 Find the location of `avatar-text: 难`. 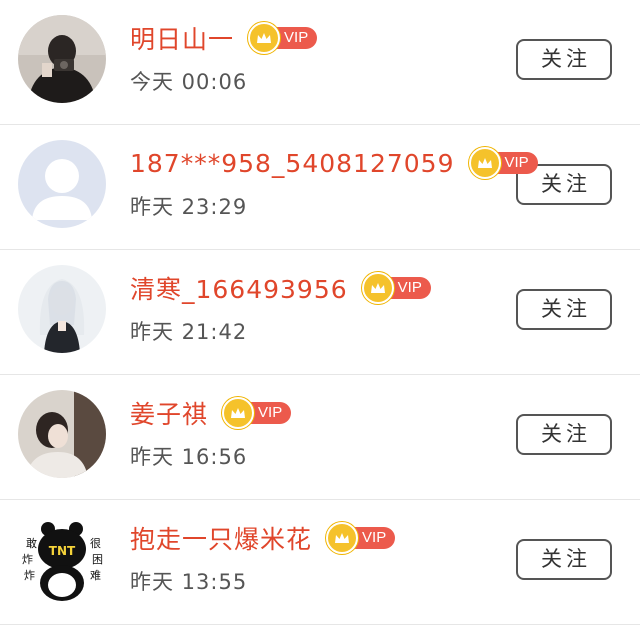

avatar-text: 难 is located at coordinates (95, 575).